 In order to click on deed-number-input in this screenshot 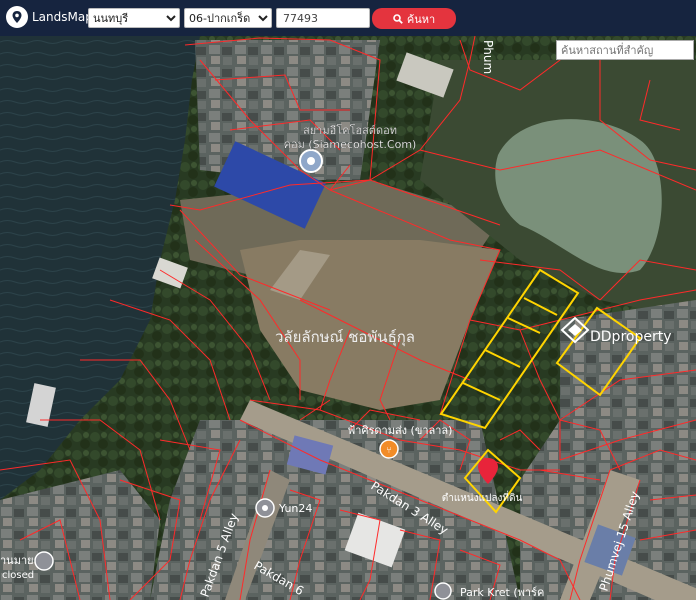, I will do `click(323, 18)`.